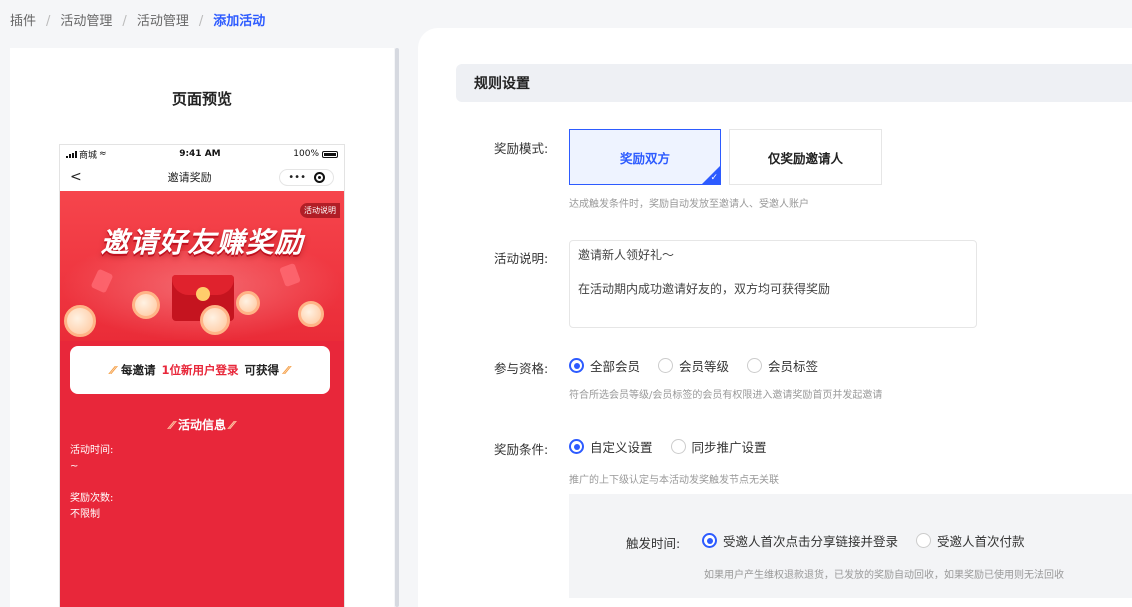  What do you see at coordinates (615, 366) in the screenshot?
I see `eligibility-all-label: 全部会员` at bounding box center [615, 366].